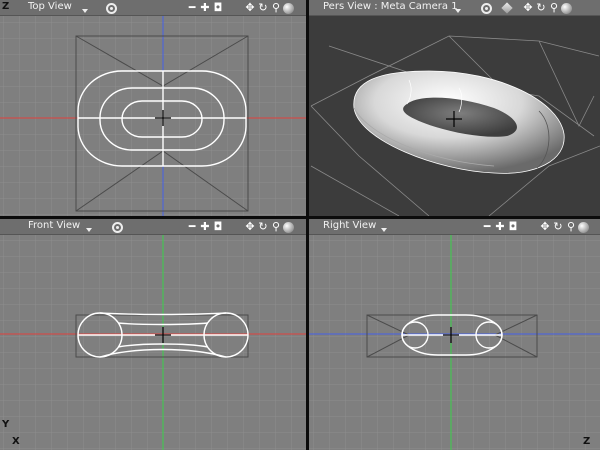 The image size is (600, 450). I want to click on right-view-header: Right View ━ ✚ ◘ ✥ ↻ ⚲, so click(454, 227).